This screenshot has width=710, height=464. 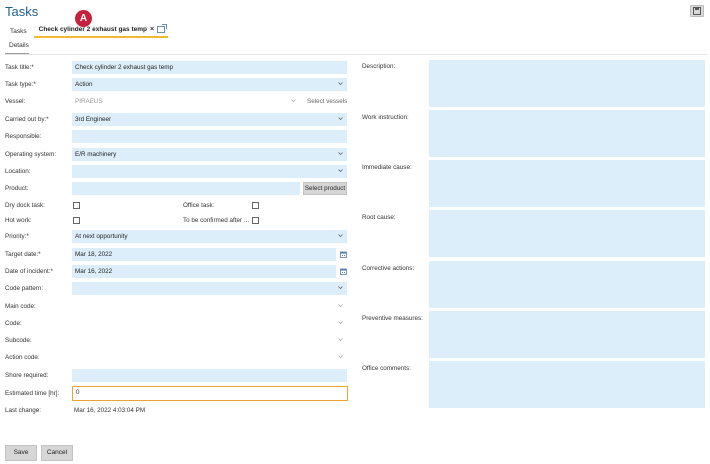 I want to click on divider, so click(x=356, y=54).